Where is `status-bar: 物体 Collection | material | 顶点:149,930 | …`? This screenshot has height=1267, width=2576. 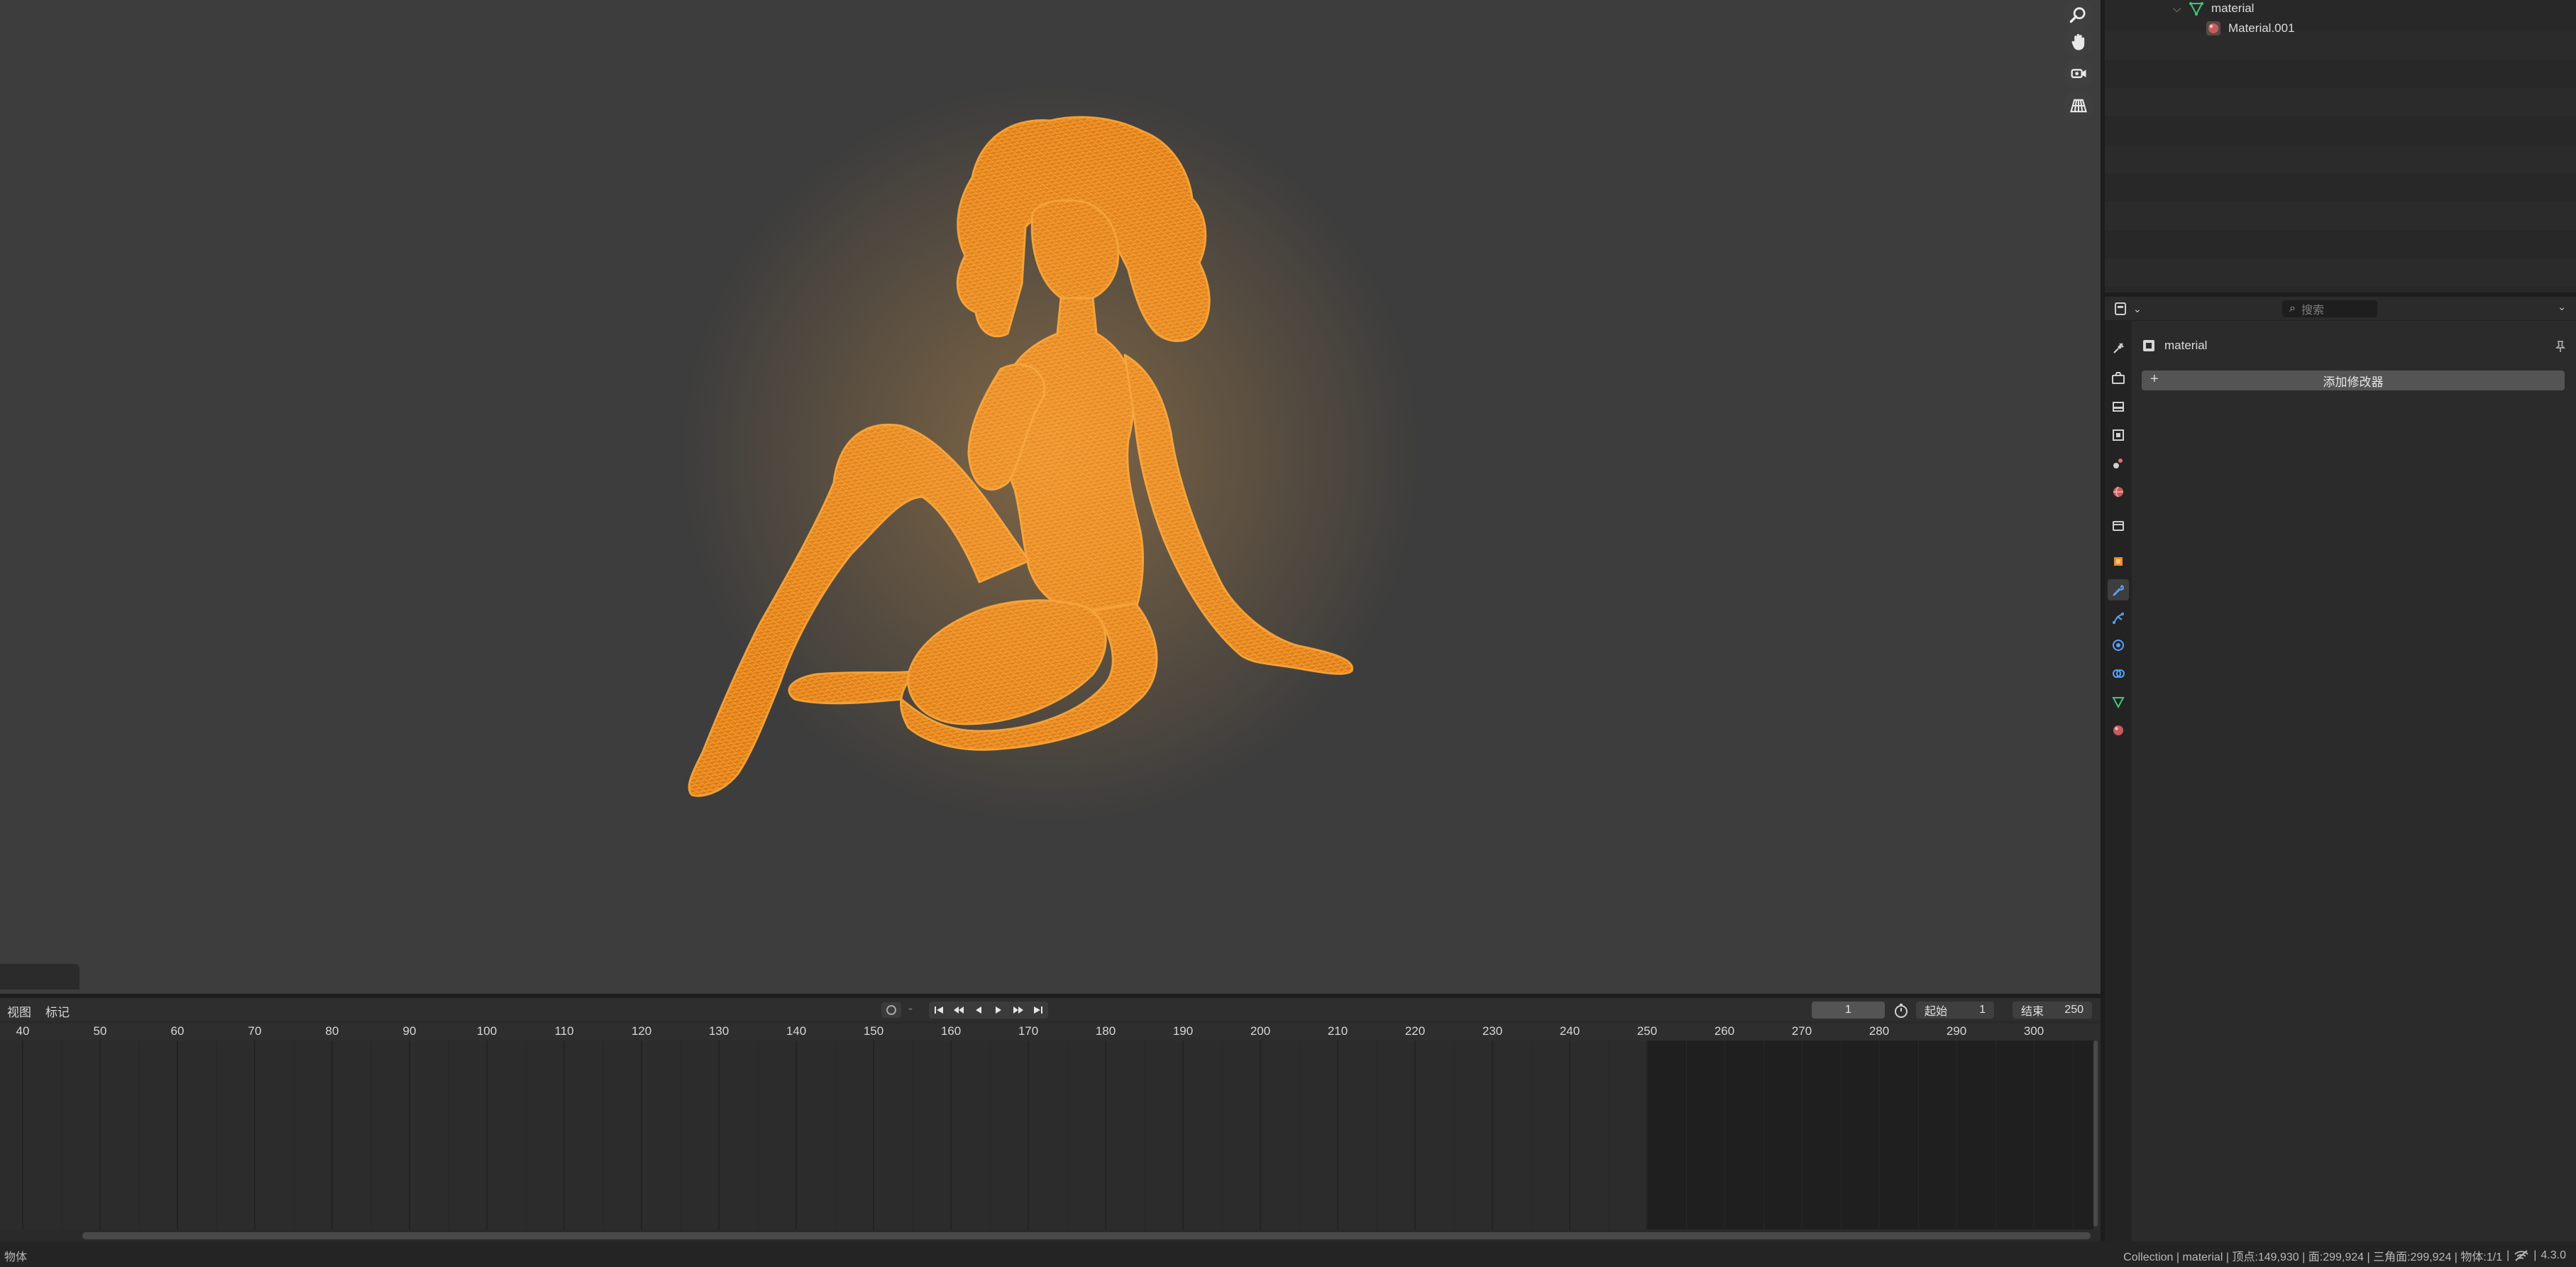
status-bar: 物体 Collection | material | 顶点:149,930 | … is located at coordinates (1288, 1254).